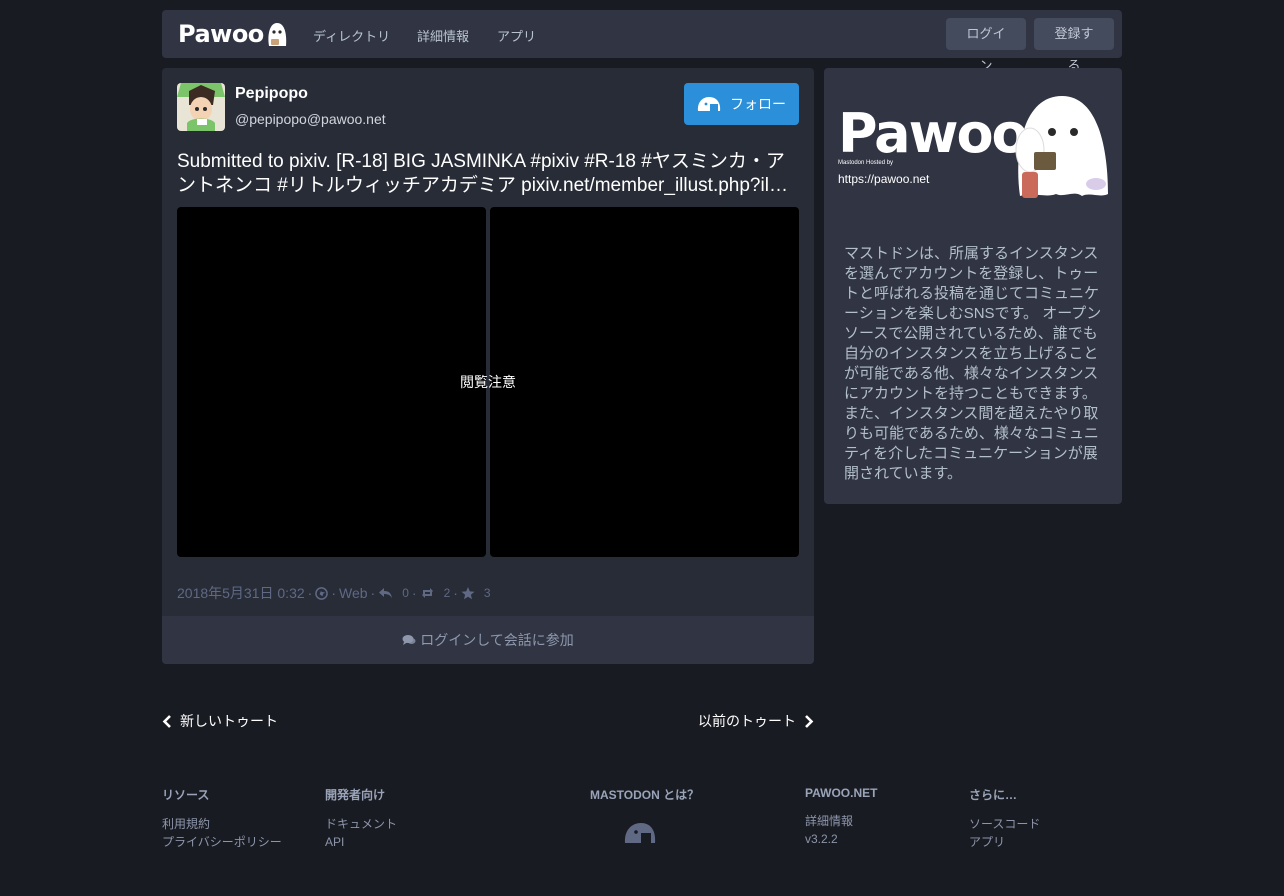 The image size is (1284, 896). I want to click on mastodon-follow-icon, so click(709, 104).